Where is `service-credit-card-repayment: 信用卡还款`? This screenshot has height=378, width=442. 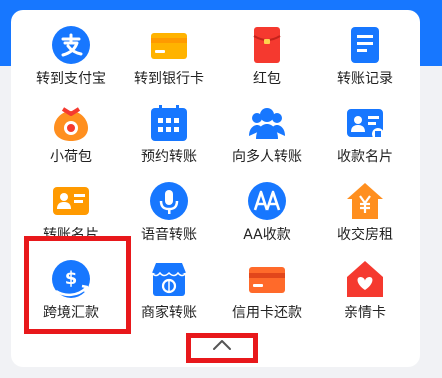 service-credit-card-repayment: 信用卡还款 is located at coordinates (267, 299).